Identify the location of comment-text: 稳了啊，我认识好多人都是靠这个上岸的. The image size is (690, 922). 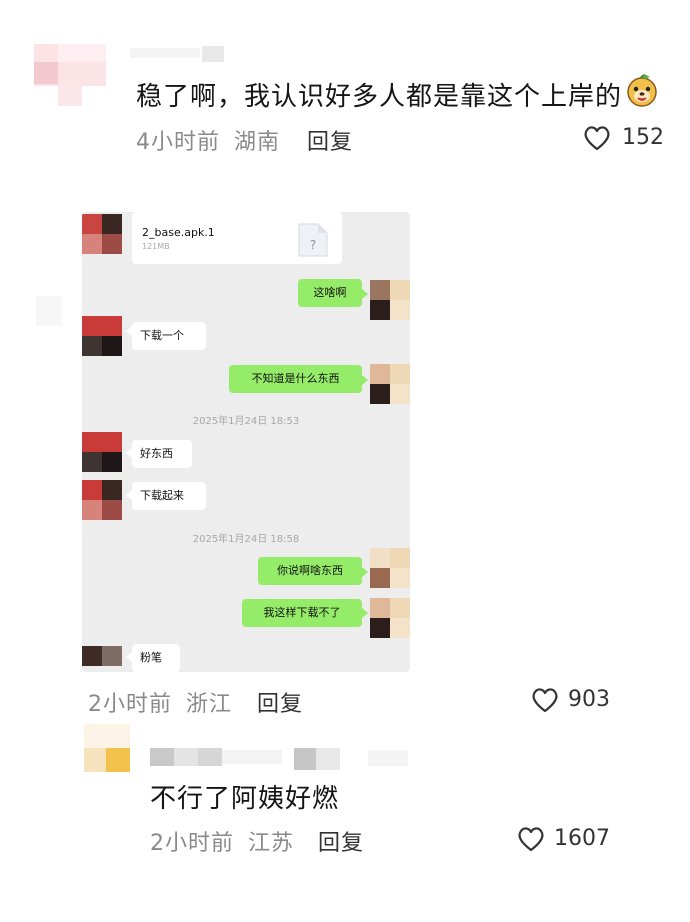
(379, 94).